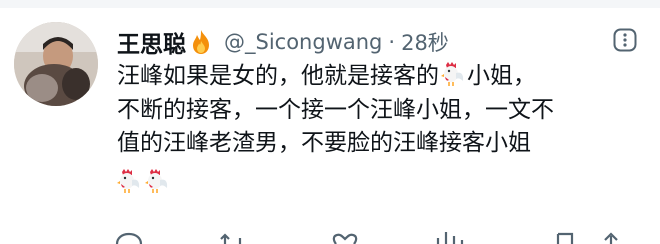  What do you see at coordinates (330, 235) in the screenshot?
I see `action-bar` at bounding box center [330, 235].